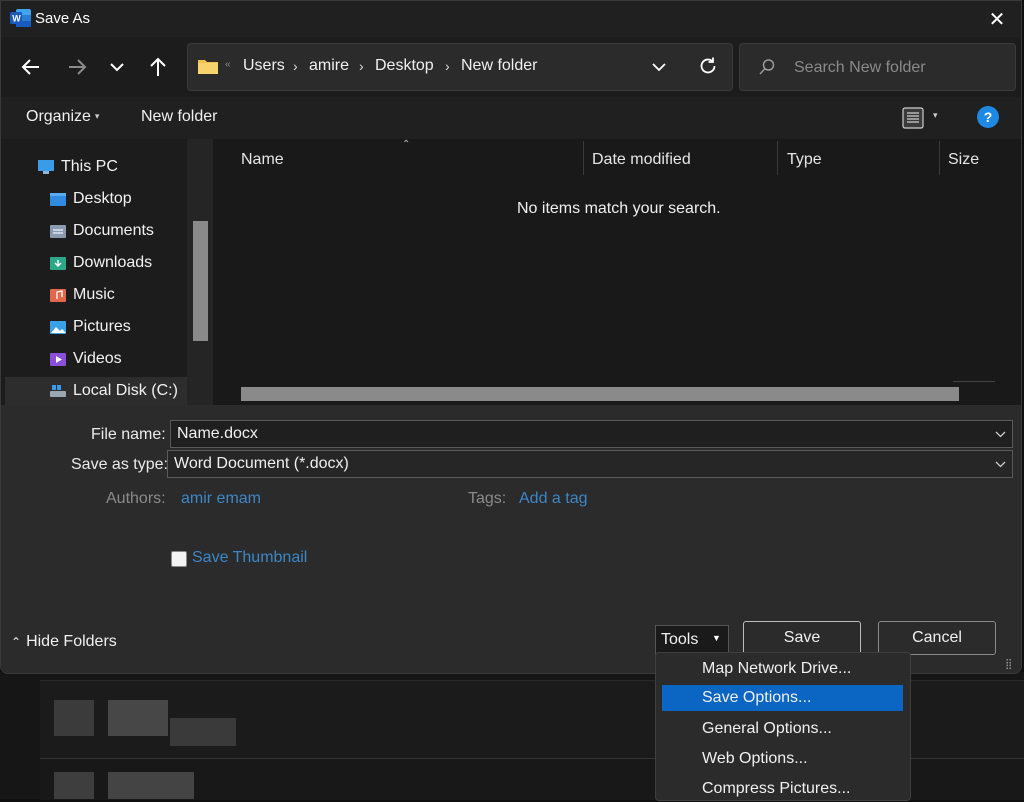  Describe the element at coordinates (71, 641) in the screenshot. I see `hide-folders-label: Hide Folders` at that location.